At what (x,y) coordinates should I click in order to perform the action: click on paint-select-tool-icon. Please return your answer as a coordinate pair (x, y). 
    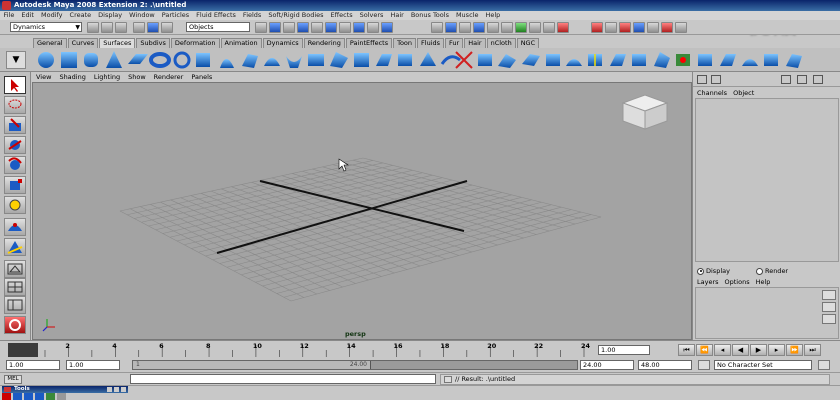
    Looking at the image, I should click on (15, 125).